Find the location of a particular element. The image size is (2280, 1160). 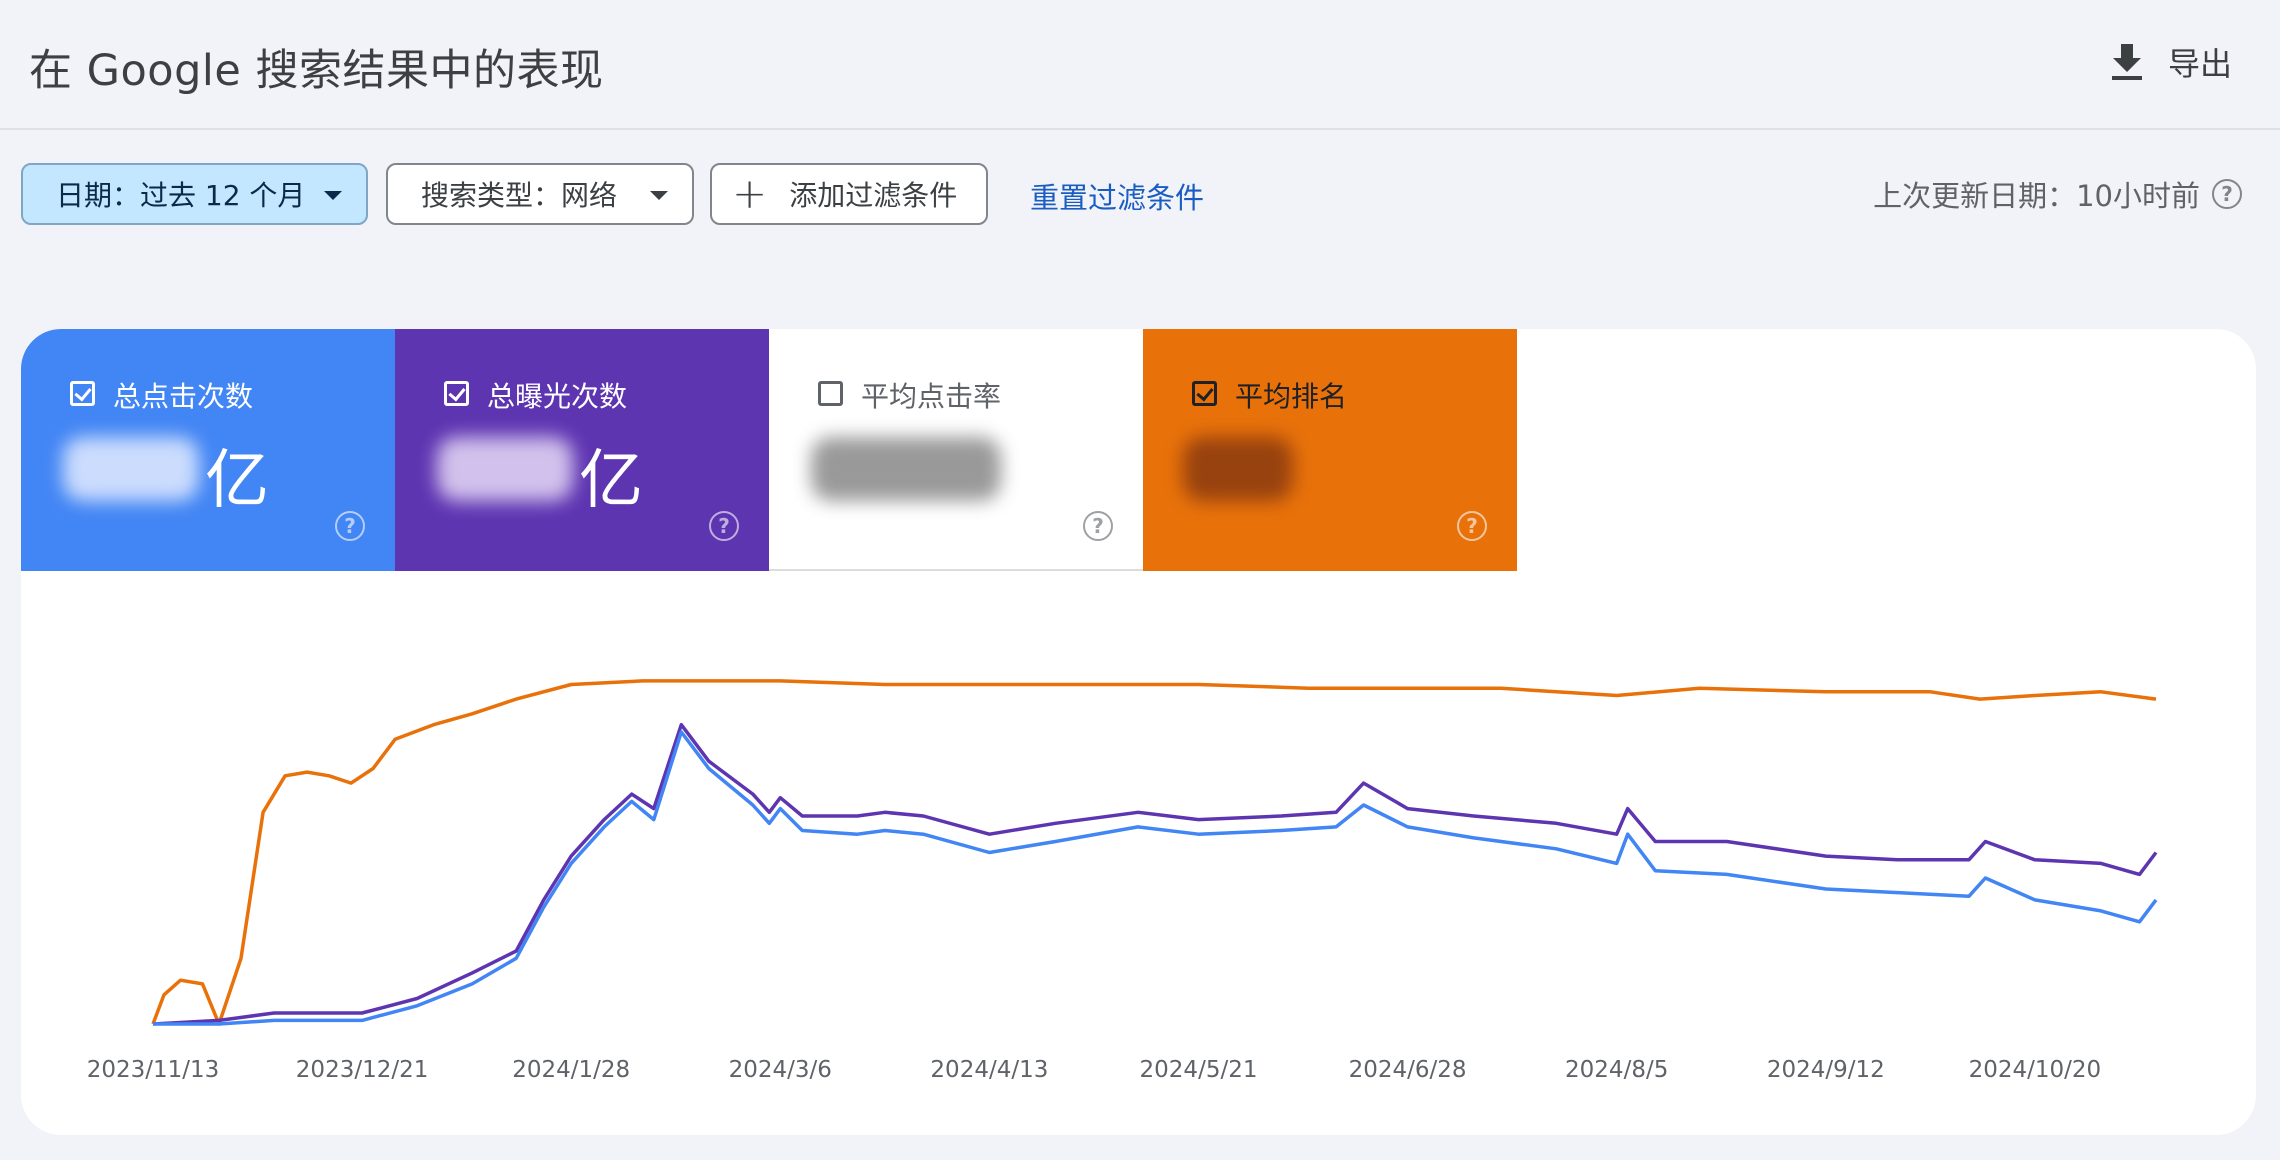

search-type-label: 搜索类型：网络 is located at coordinates (519, 195).